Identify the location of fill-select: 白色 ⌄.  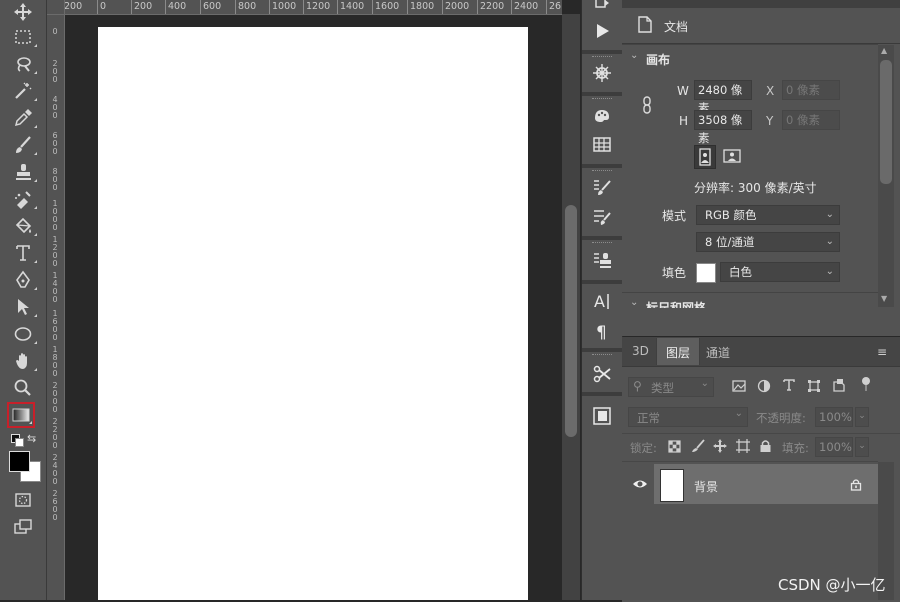
(780, 272).